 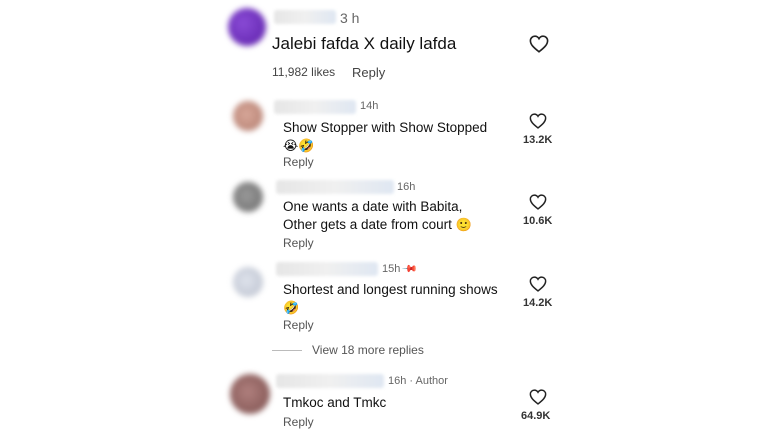 What do you see at coordinates (538, 303) in the screenshot?
I see `like-count: 14.2K` at bounding box center [538, 303].